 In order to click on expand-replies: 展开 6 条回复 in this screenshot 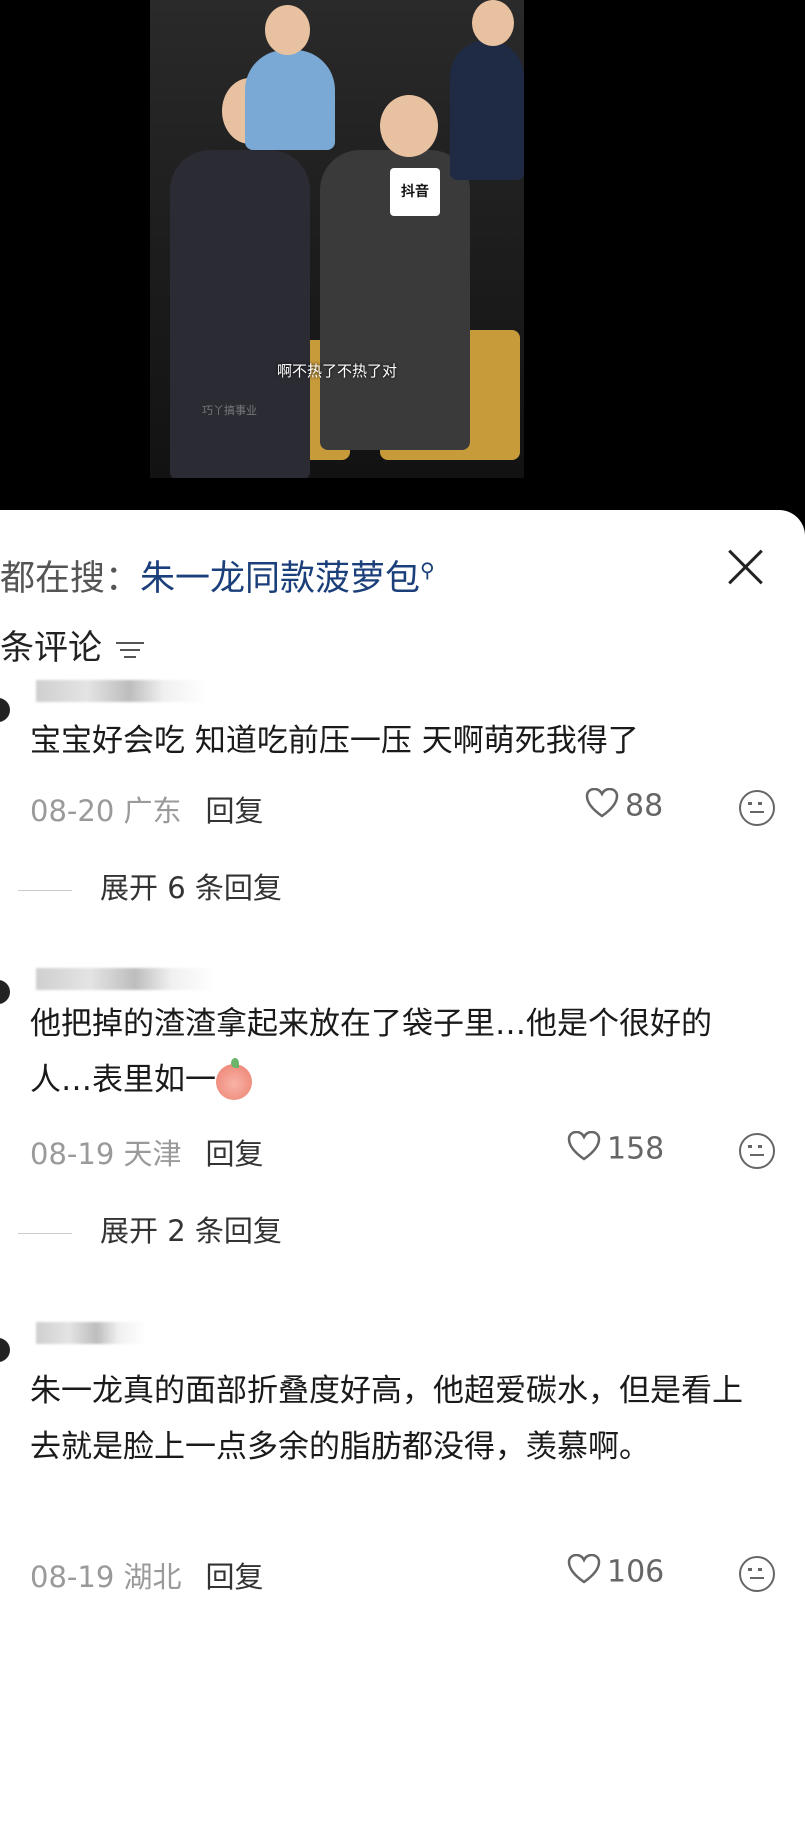, I will do `click(150, 886)`.